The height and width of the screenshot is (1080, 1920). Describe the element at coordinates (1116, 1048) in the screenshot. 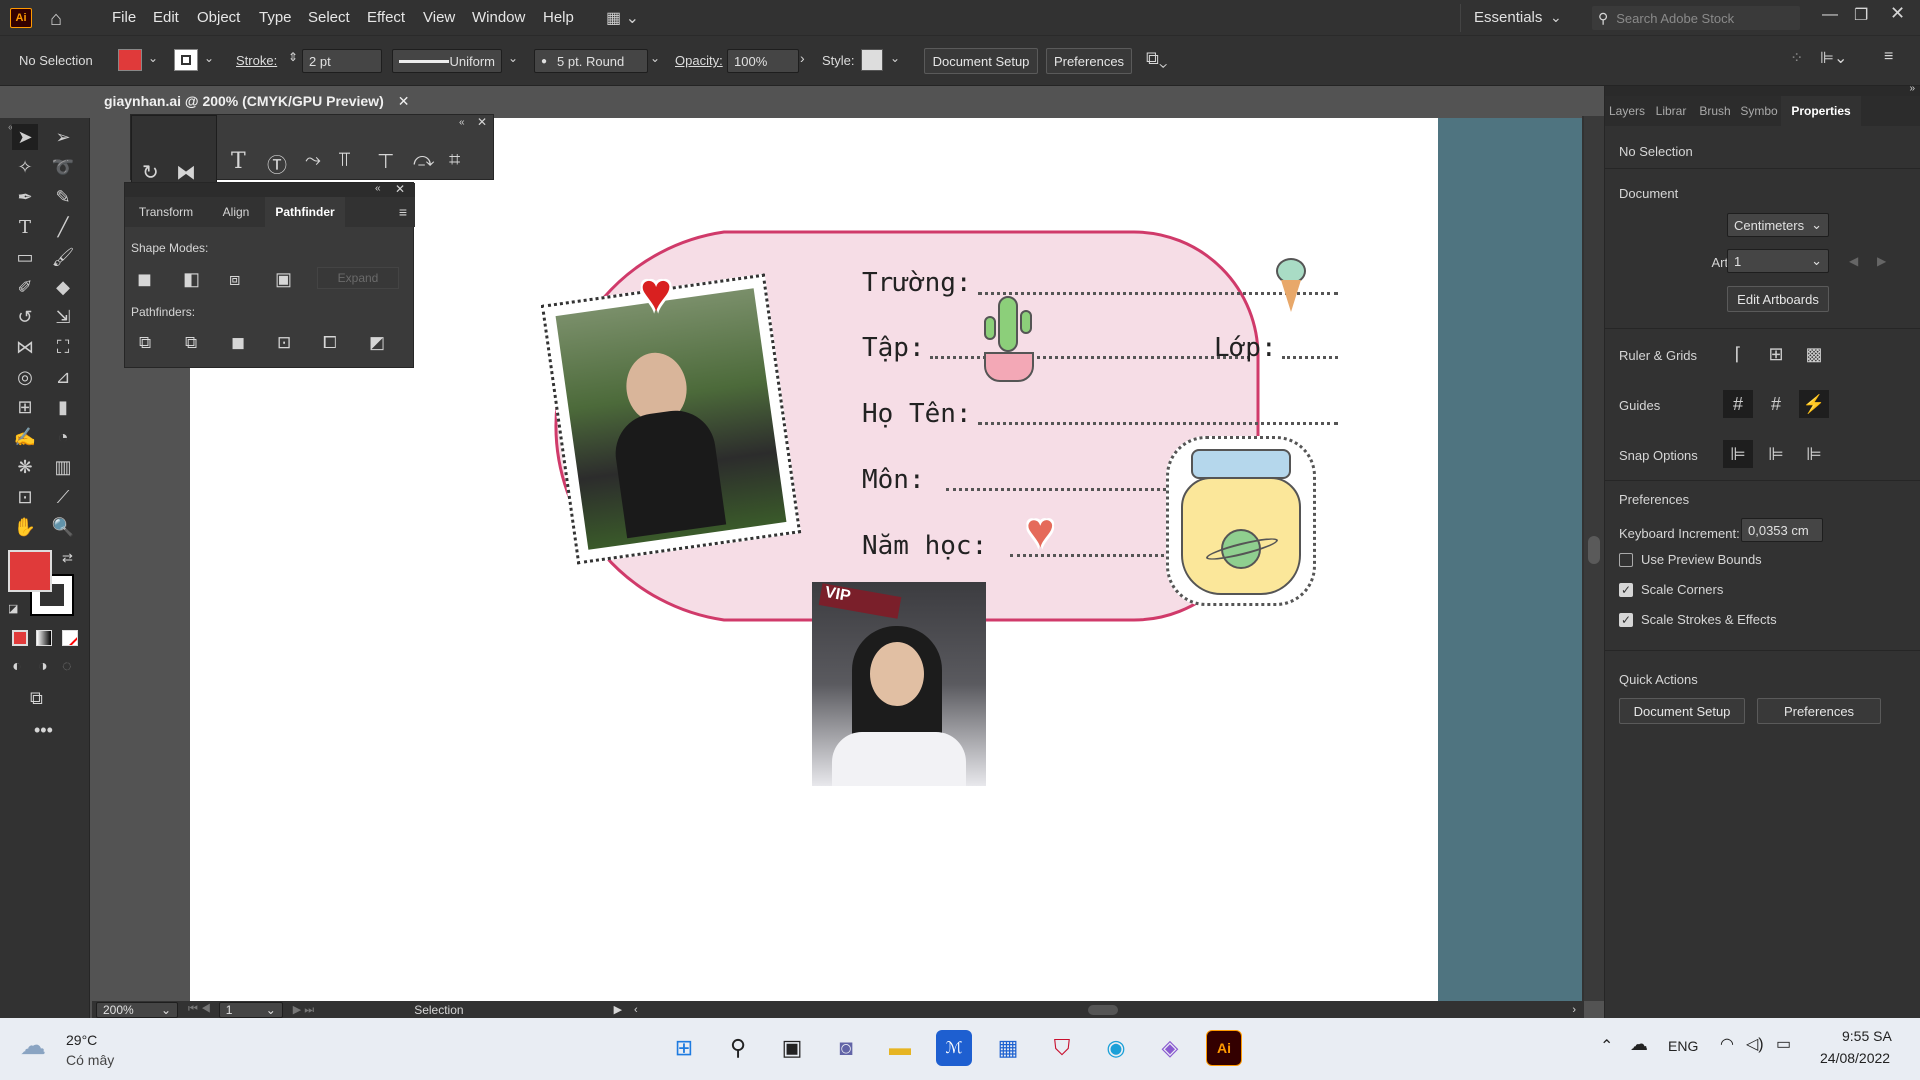

I see `edge-icon: ◉` at that location.